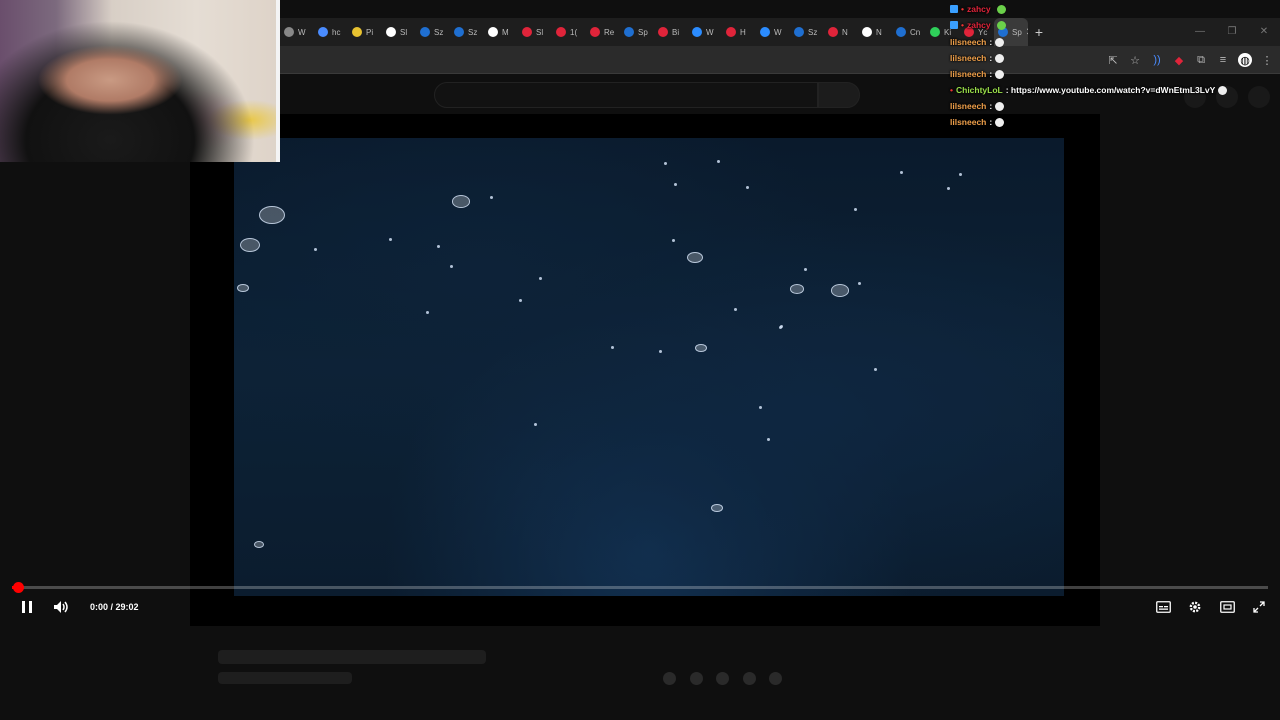 The width and height of the screenshot is (1280, 720). What do you see at coordinates (671, 32) in the screenshot?
I see `browser-tab: Bi` at bounding box center [671, 32].